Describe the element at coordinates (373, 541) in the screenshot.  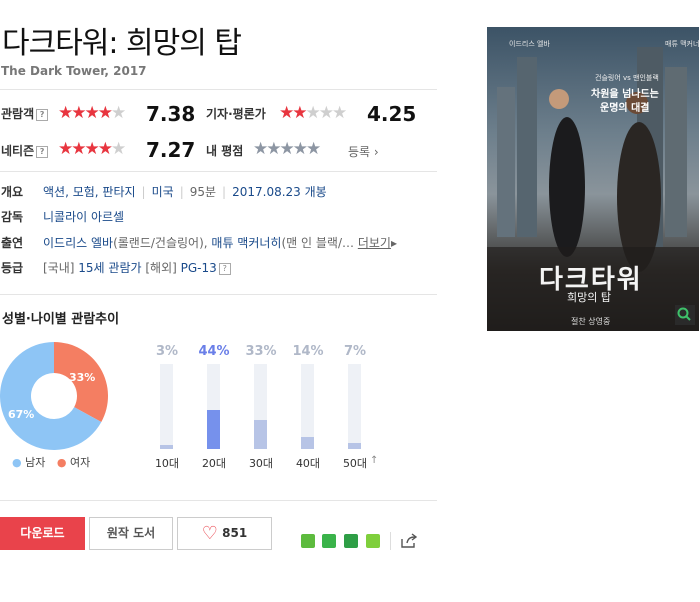
I see `memo-share-icon` at that location.